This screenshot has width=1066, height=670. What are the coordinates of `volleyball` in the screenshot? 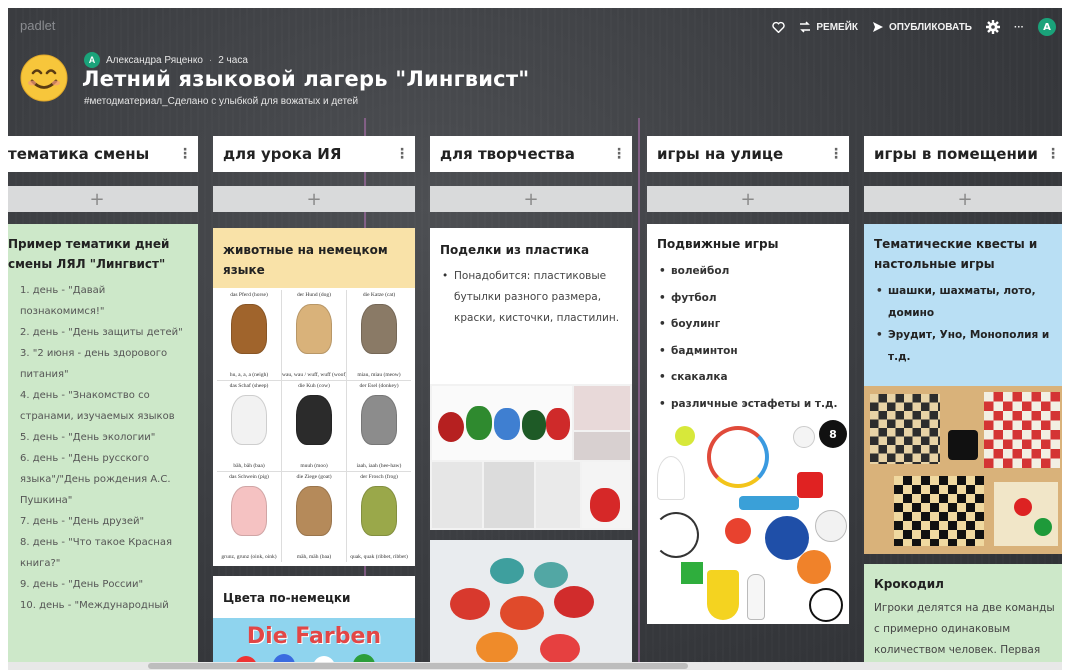 It's located at (831, 526).